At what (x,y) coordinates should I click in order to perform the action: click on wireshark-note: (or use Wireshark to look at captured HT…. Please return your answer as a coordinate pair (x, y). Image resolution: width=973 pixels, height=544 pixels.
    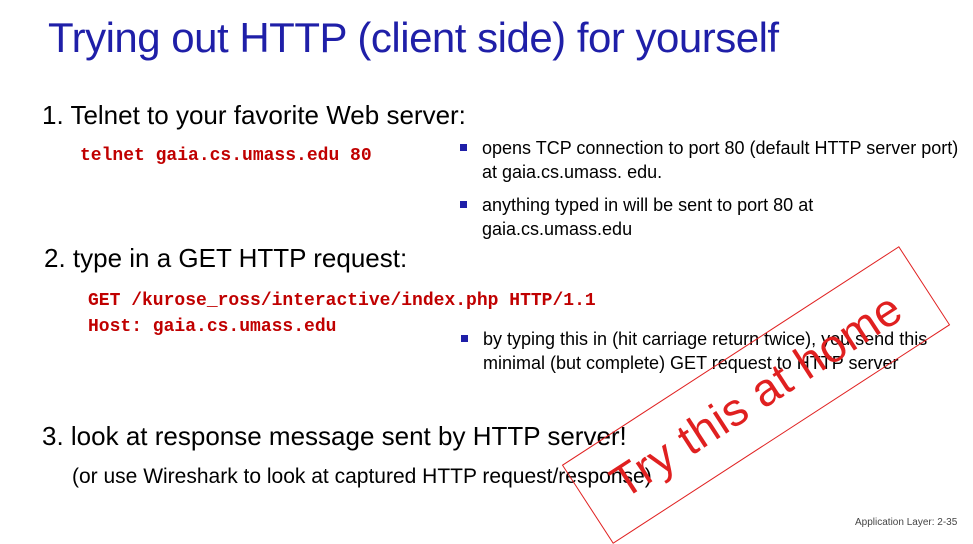
    Looking at the image, I should click on (362, 476).